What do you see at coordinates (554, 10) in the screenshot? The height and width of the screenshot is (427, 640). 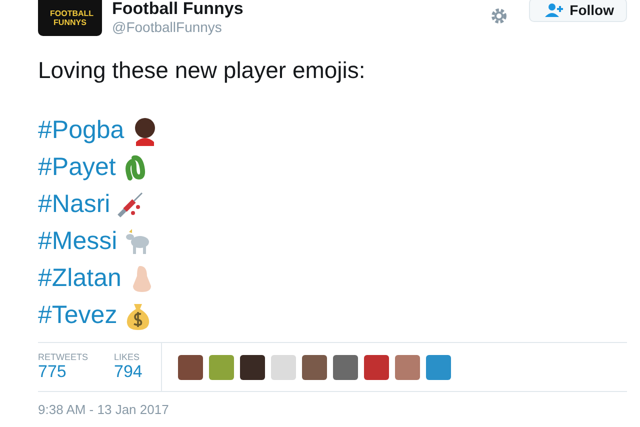 I see `add-user-icon` at bounding box center [554, 10].